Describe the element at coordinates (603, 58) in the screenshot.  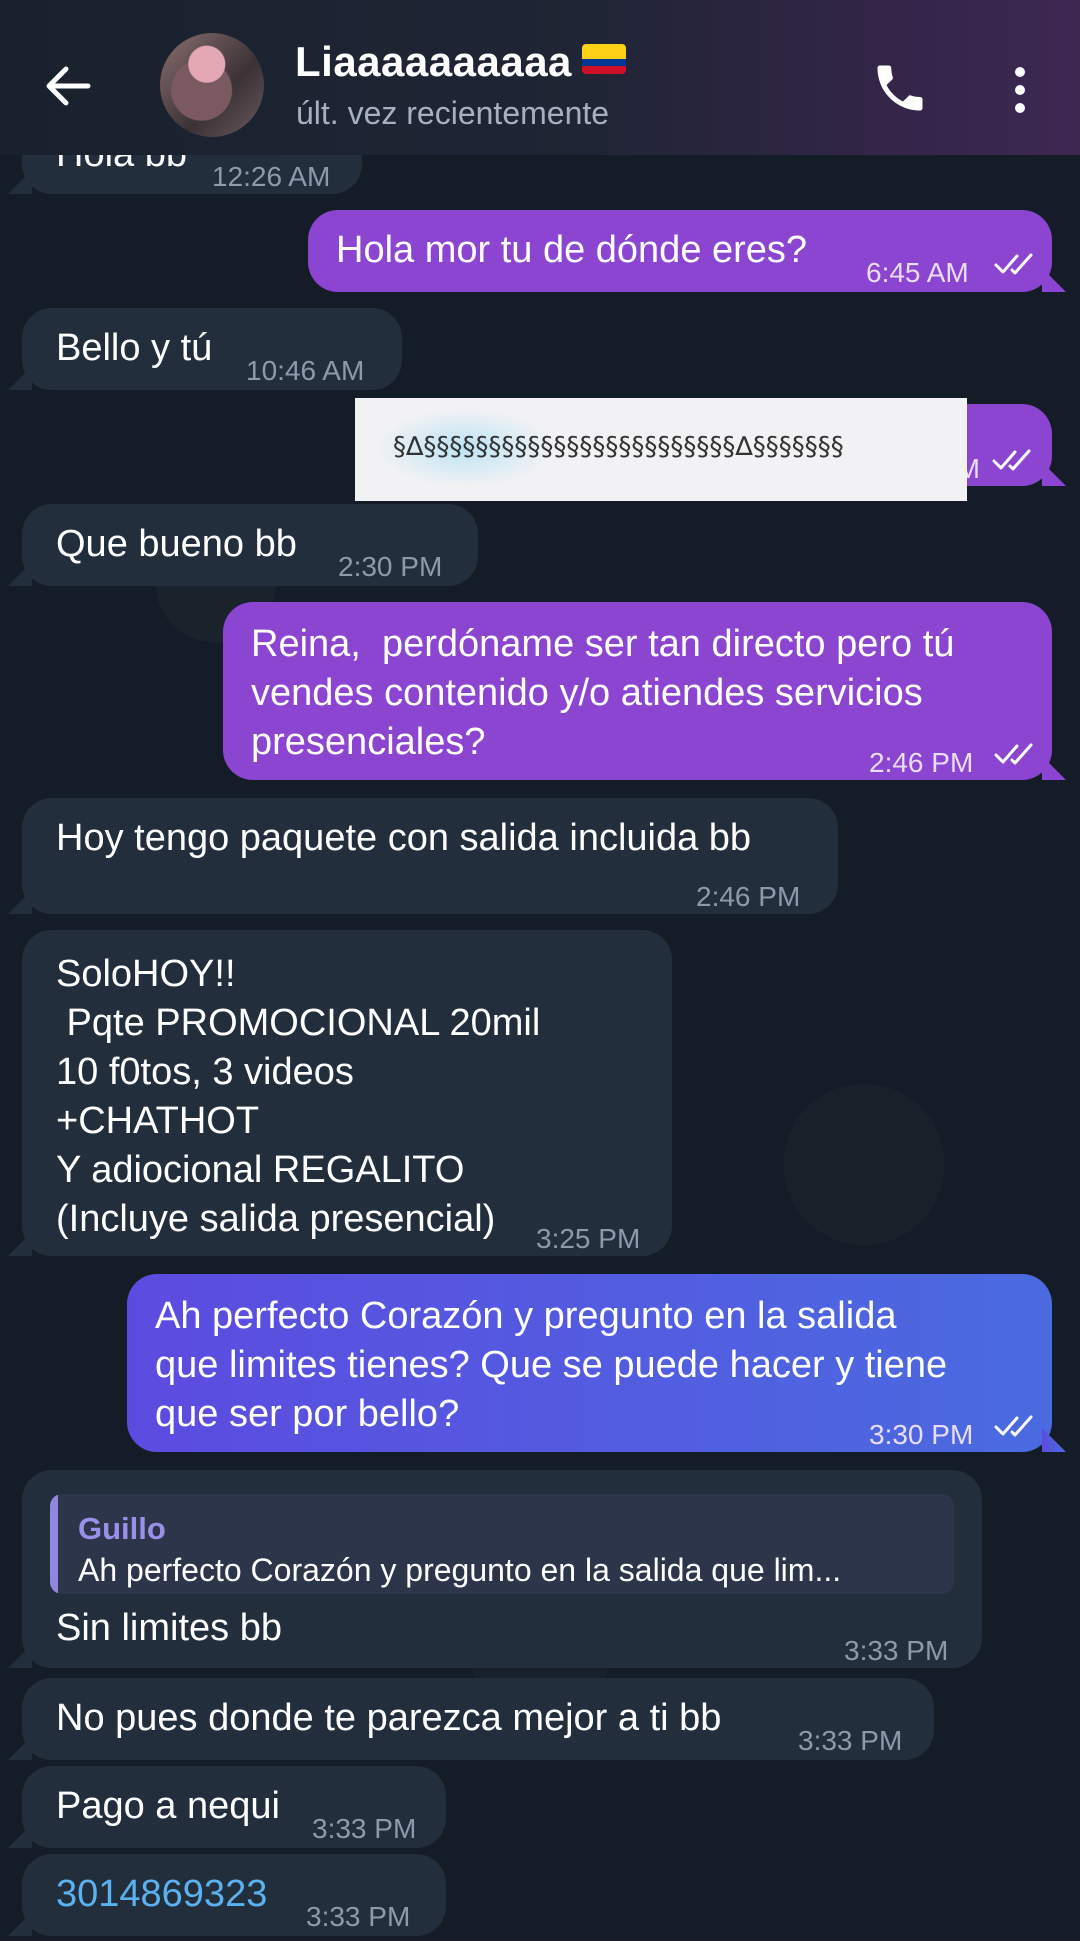
I see `colombia-flag-icon` at that location.